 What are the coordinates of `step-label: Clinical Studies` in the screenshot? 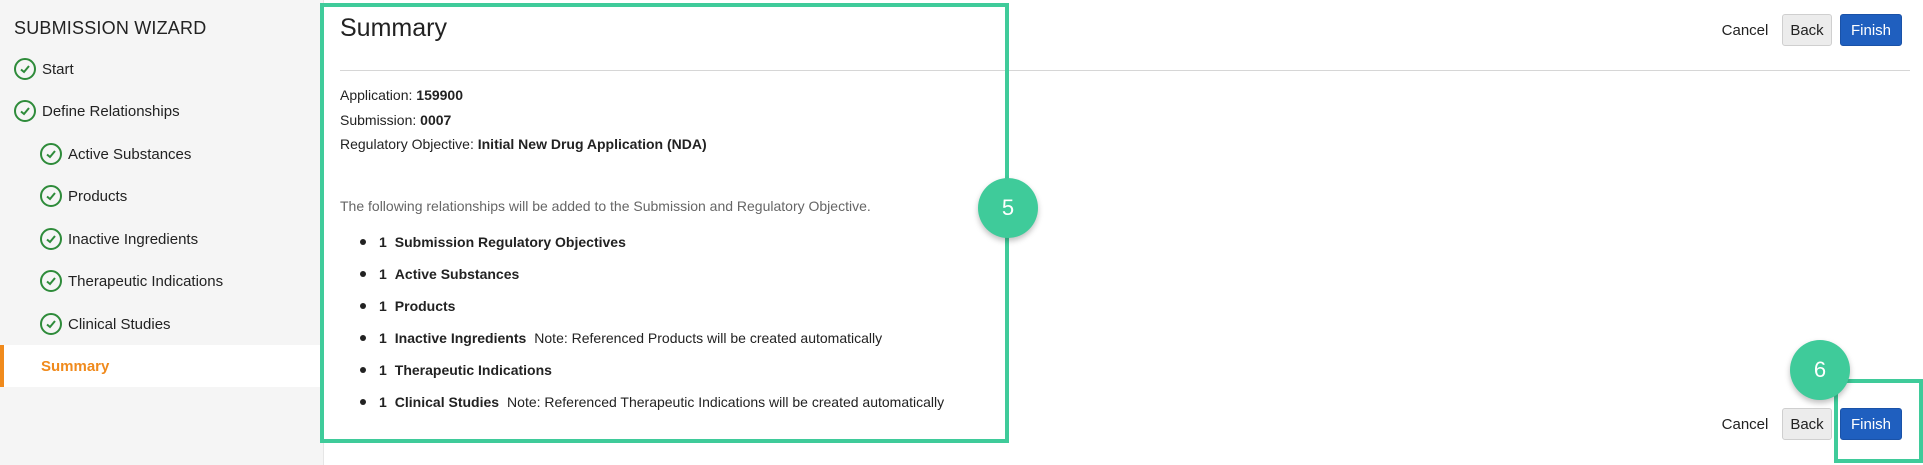 It's located at (119, 324).